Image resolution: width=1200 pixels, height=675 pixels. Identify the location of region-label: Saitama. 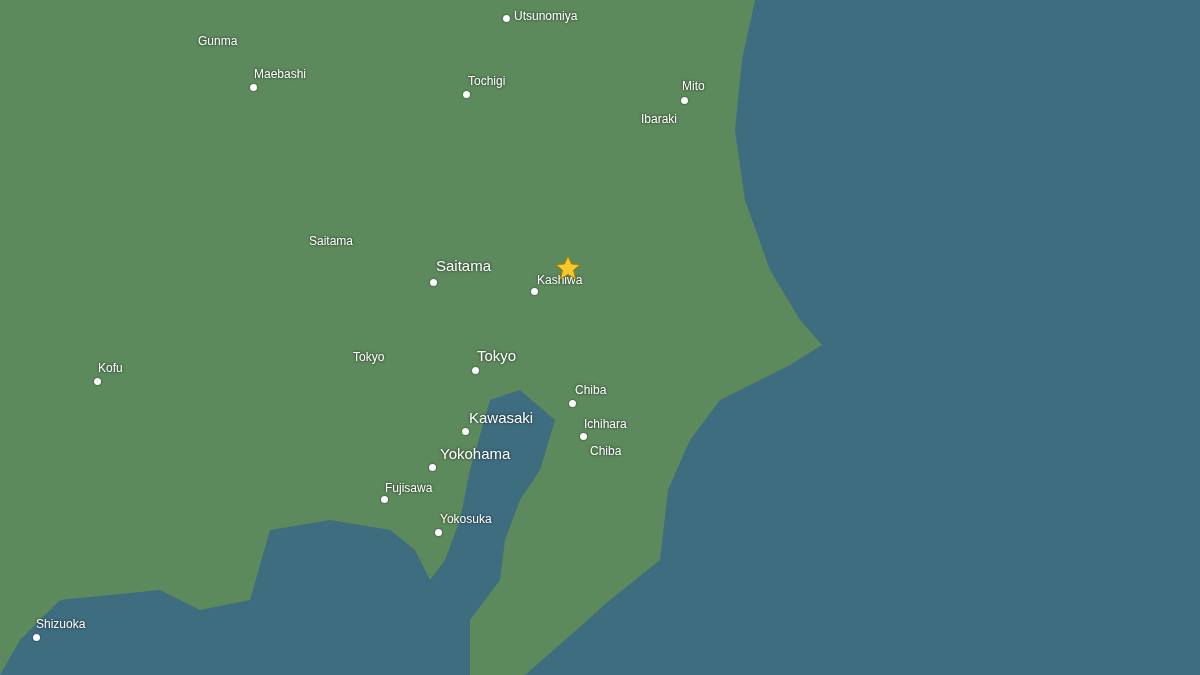
(331, 241).